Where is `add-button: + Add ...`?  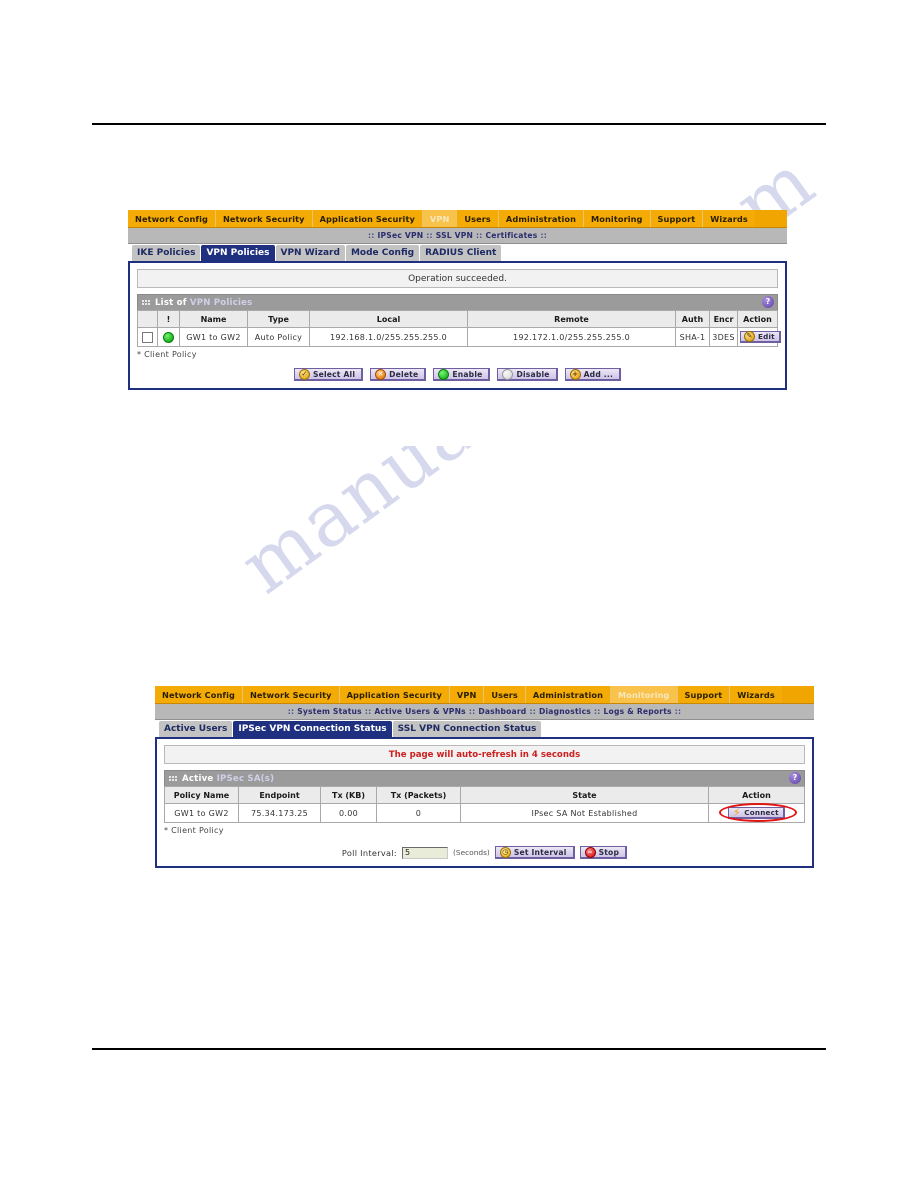 add-button: + Add ... is located at coordinates (593, 374).